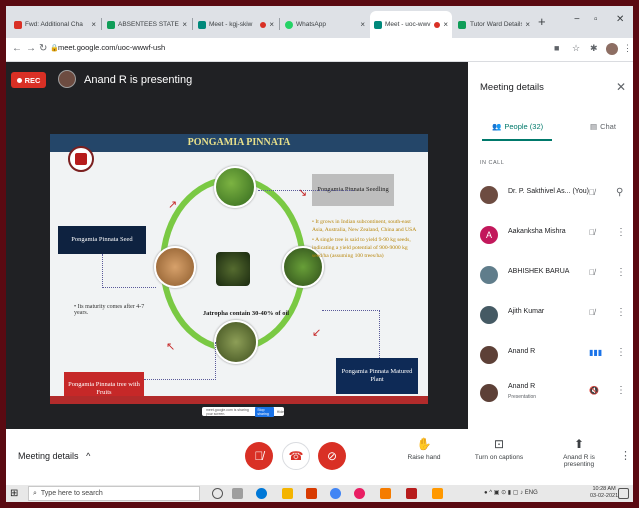 The image size is (639, 508). What do you see at coordinates (603, 126) in the screenshot?
I see `tab-chat: ▤ Chat` at bounding box center [603, 126].